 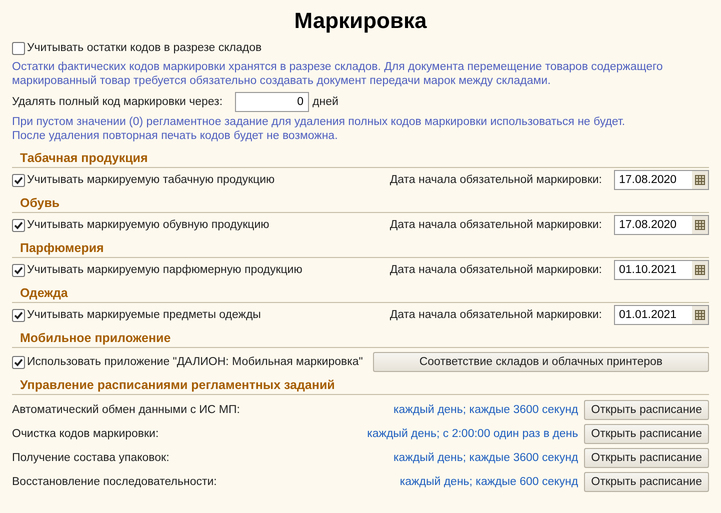 I want to click on section-title: Мобильное приложение, so click(x=360, y=337).